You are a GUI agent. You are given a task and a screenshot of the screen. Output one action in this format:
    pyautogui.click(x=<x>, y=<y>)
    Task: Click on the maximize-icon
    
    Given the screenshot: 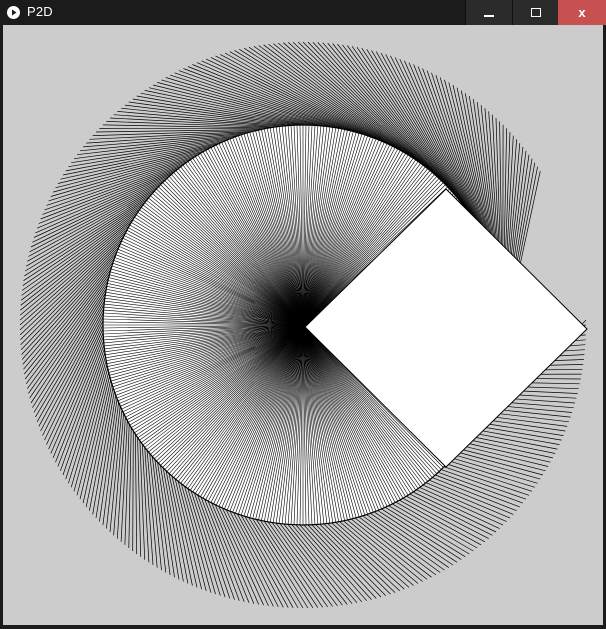 What is the action you would take?
    pyautogui.click(x=536, y=12)
    